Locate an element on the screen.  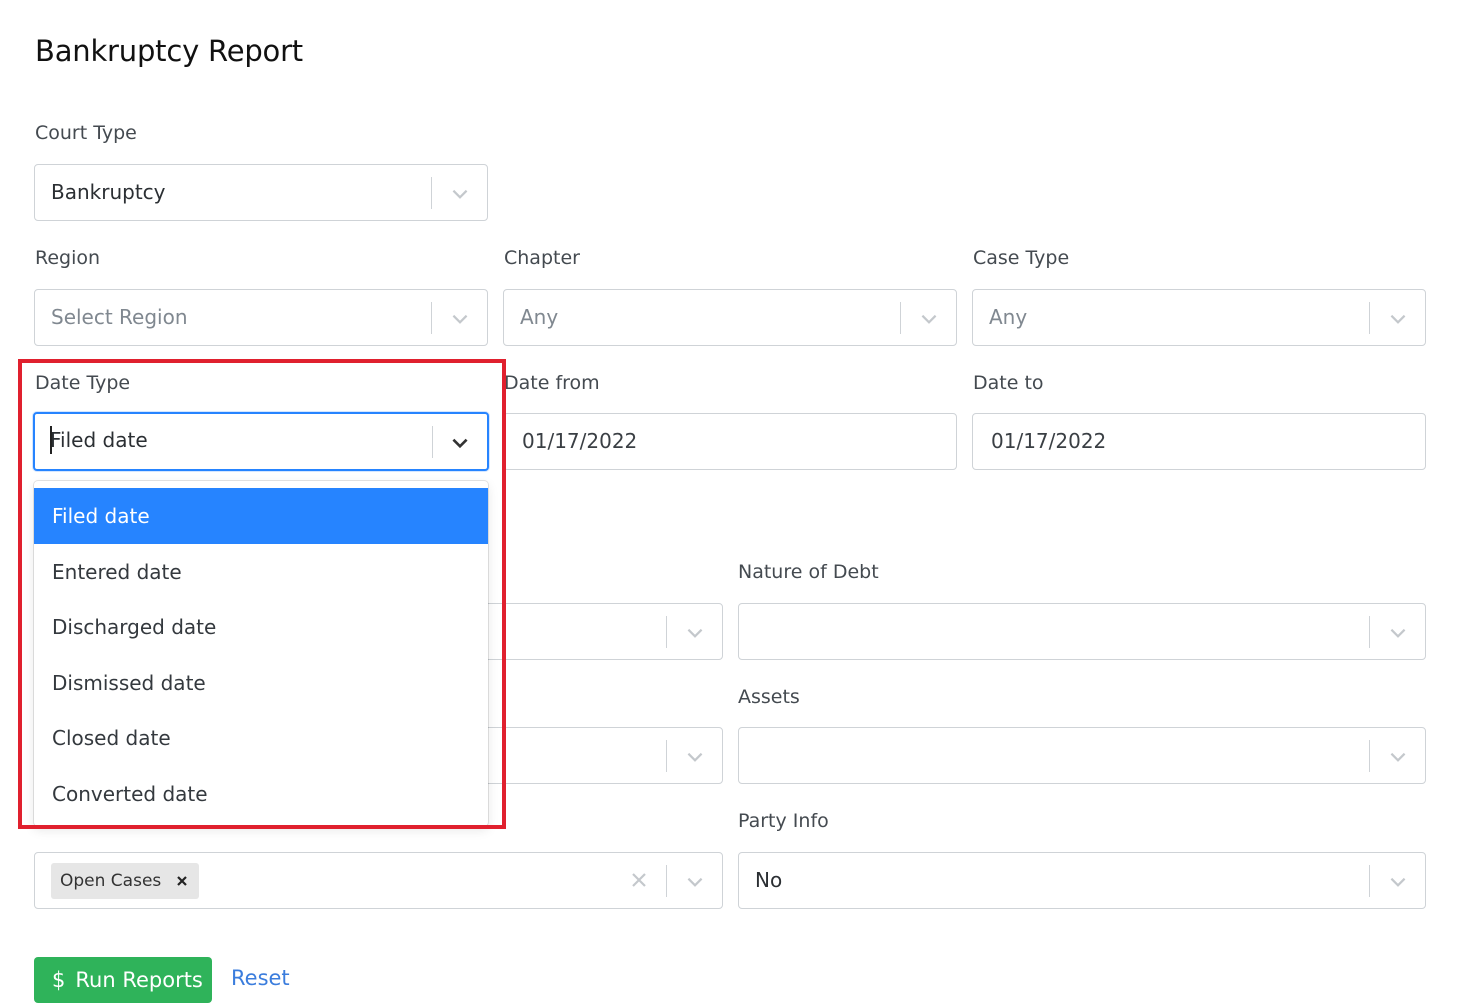
party-info-label: Party Info is located at coordinates (783, 821).